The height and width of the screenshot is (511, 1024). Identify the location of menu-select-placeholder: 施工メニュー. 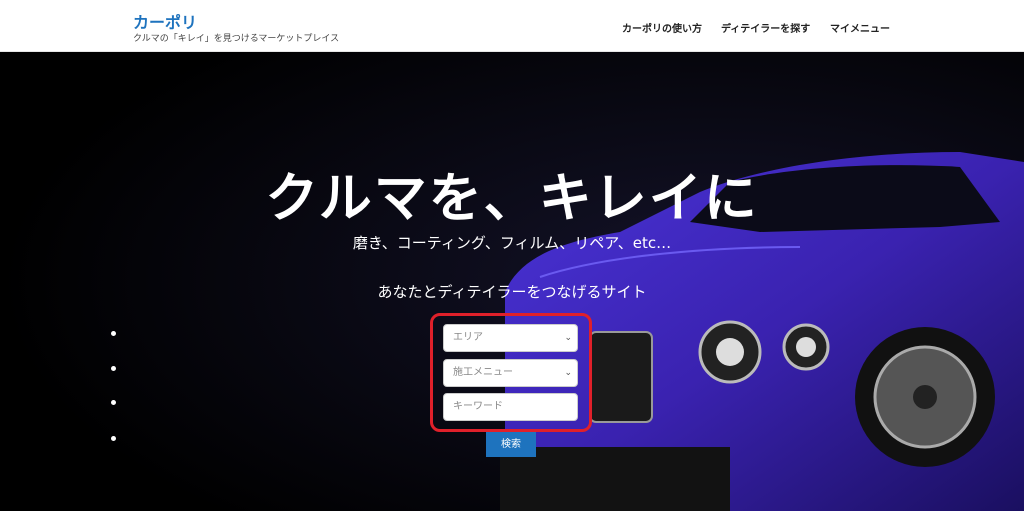
(483, 372).